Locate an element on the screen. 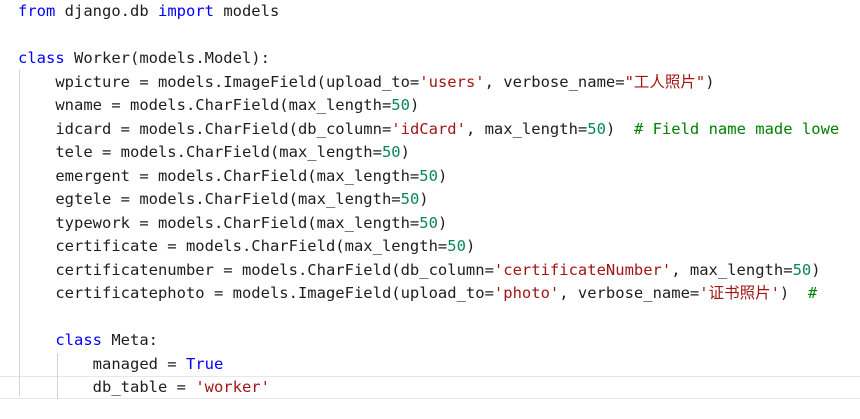 Image resolution: width=860 pixels, height=419 pixels. code-token-kw: import is located at coordinates (185, 11).